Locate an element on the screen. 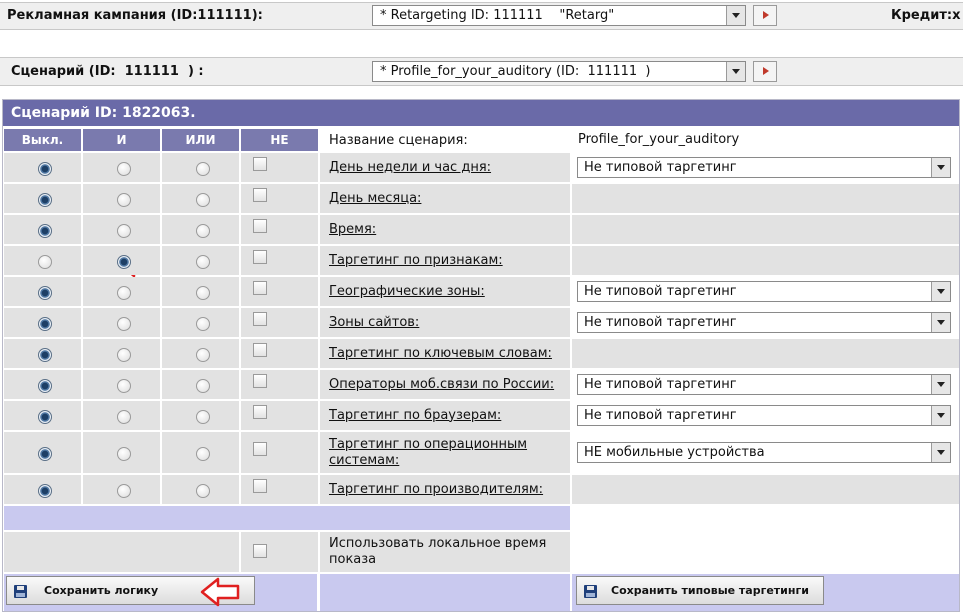 Image resolution: width=963 pixels, height=614 pixels. row-9-col-0-cell is located at coordinates (42, 452).